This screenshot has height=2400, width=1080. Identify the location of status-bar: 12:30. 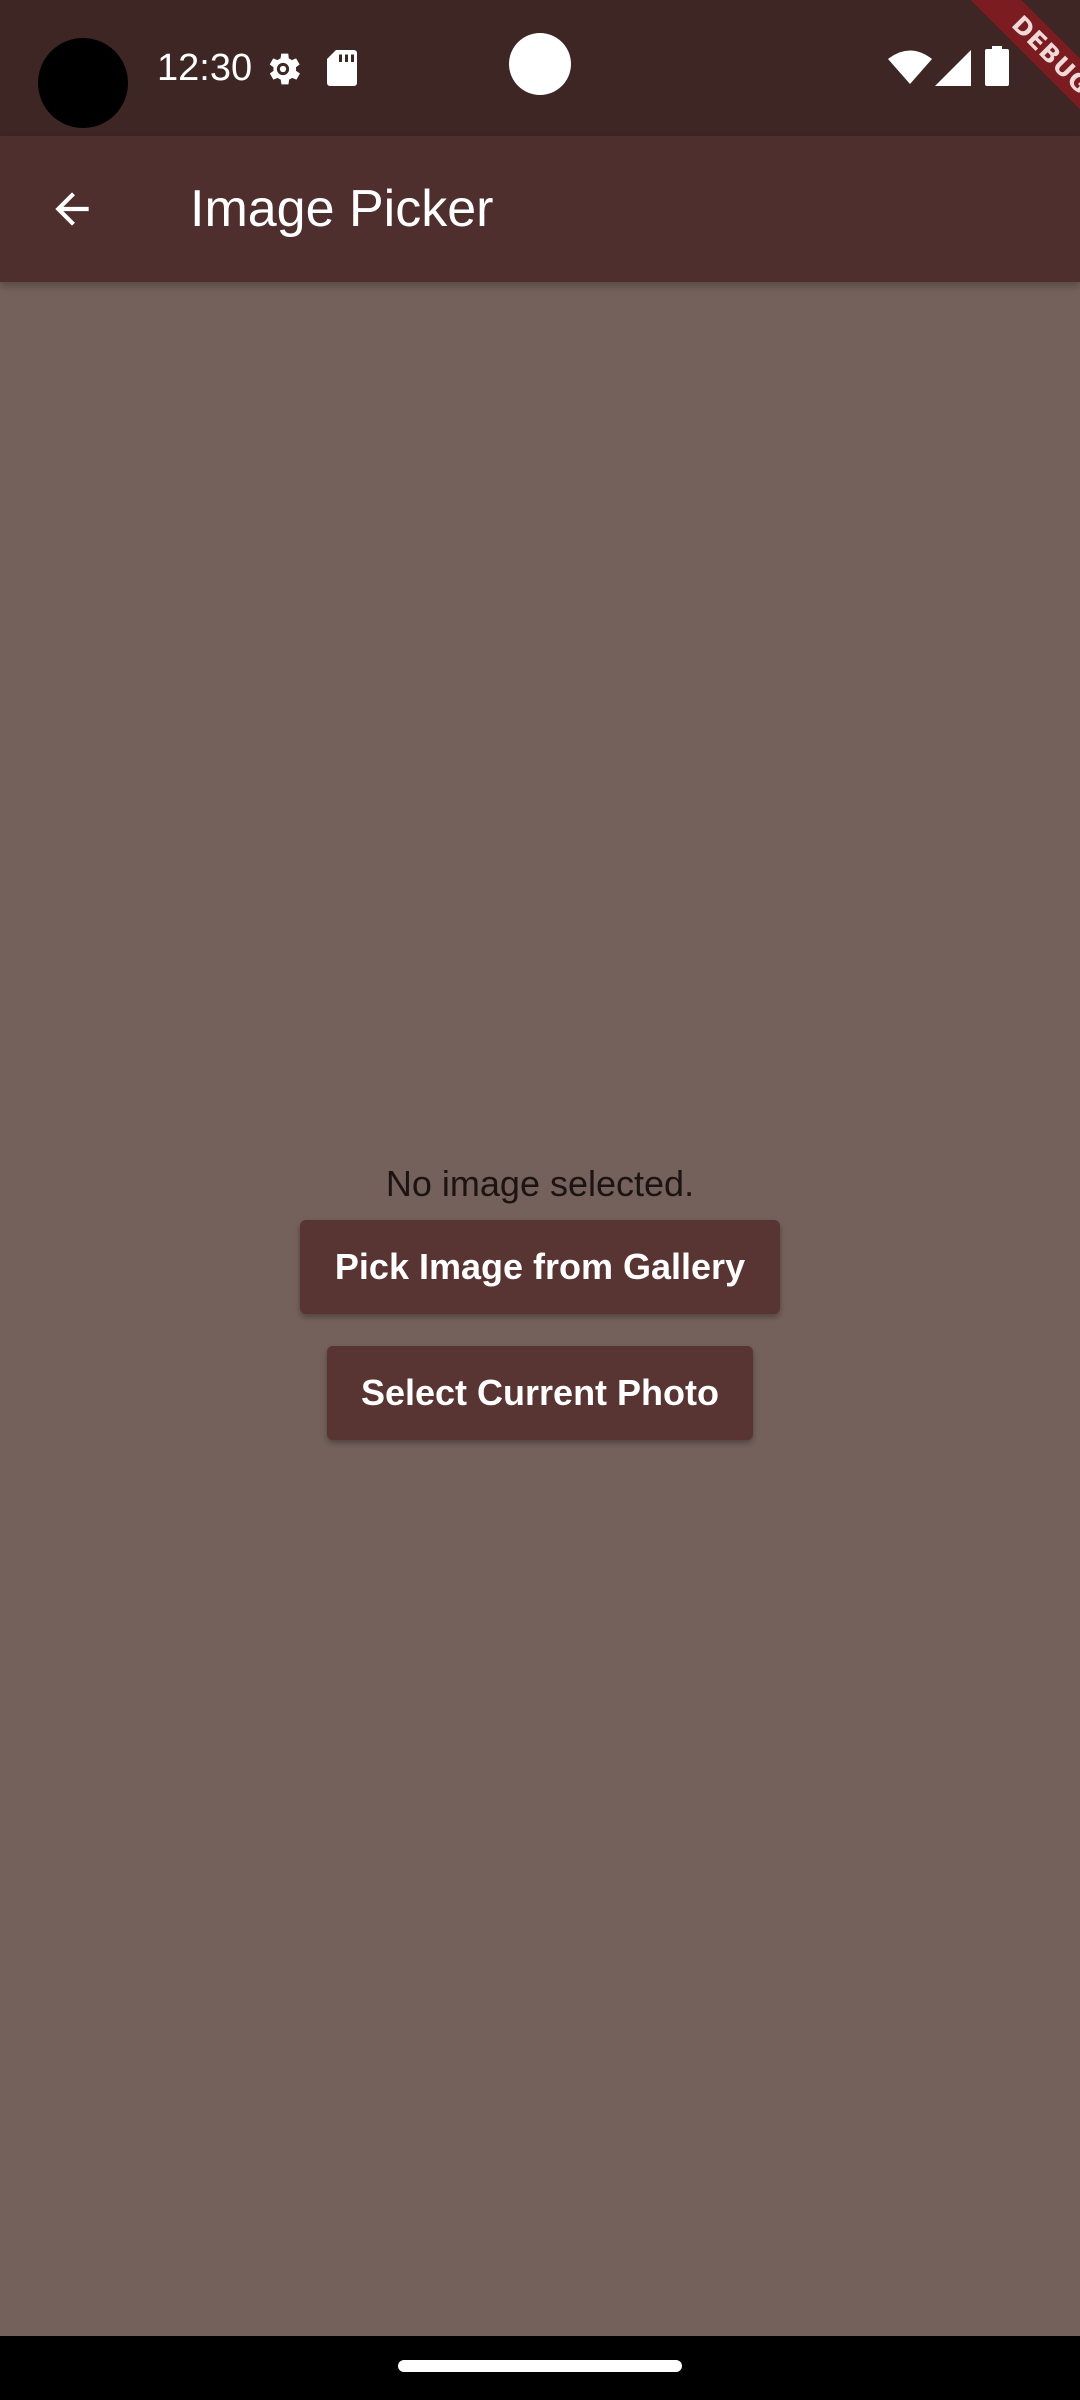
(540, 68).